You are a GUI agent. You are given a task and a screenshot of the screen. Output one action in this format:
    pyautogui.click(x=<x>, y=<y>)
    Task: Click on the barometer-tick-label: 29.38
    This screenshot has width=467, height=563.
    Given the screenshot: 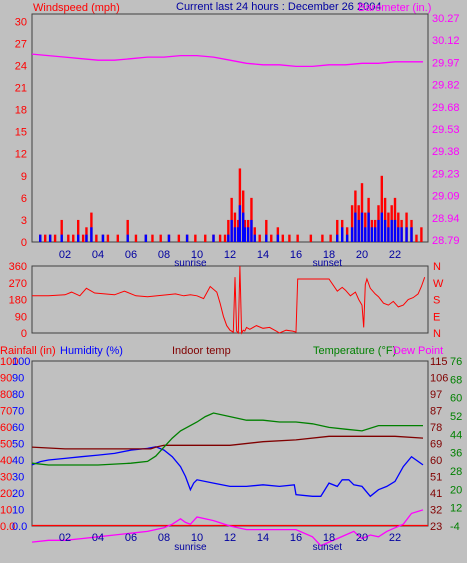 What is the action you would take?
    pyautogui.click(x=446, y=152)
    